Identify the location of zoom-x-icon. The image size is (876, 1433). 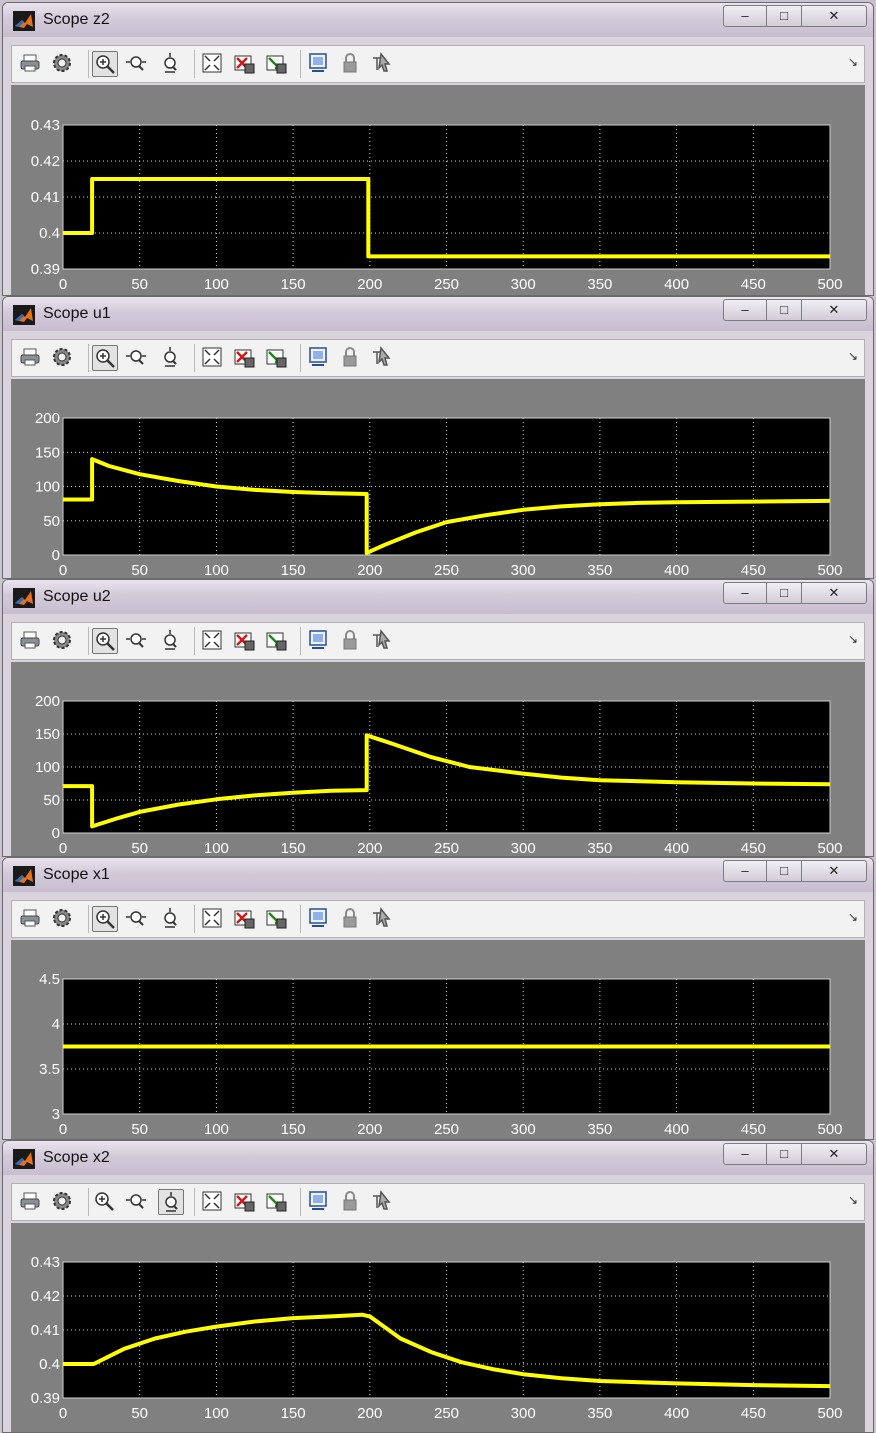
(136, 918).